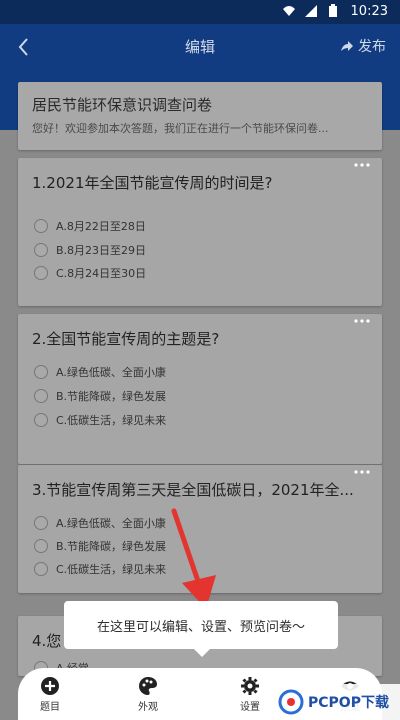 The width and height of the screenshot is (400, 720). I want to click on option-label: B.8月23日至29日, so click(101, 250).